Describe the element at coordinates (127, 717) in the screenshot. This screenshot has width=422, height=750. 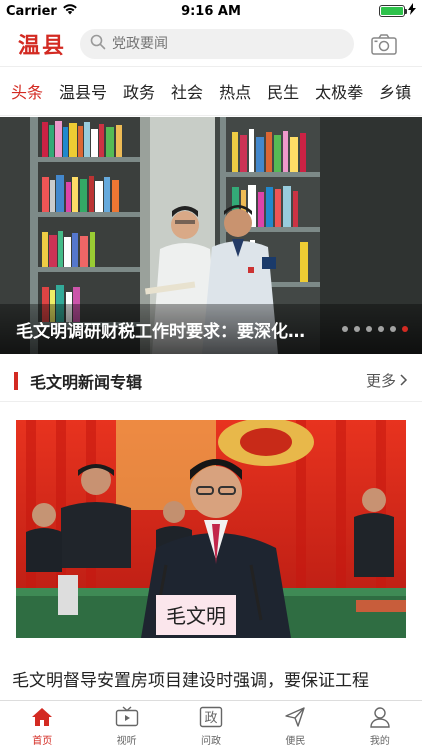
I see `tv-icon` at that location.